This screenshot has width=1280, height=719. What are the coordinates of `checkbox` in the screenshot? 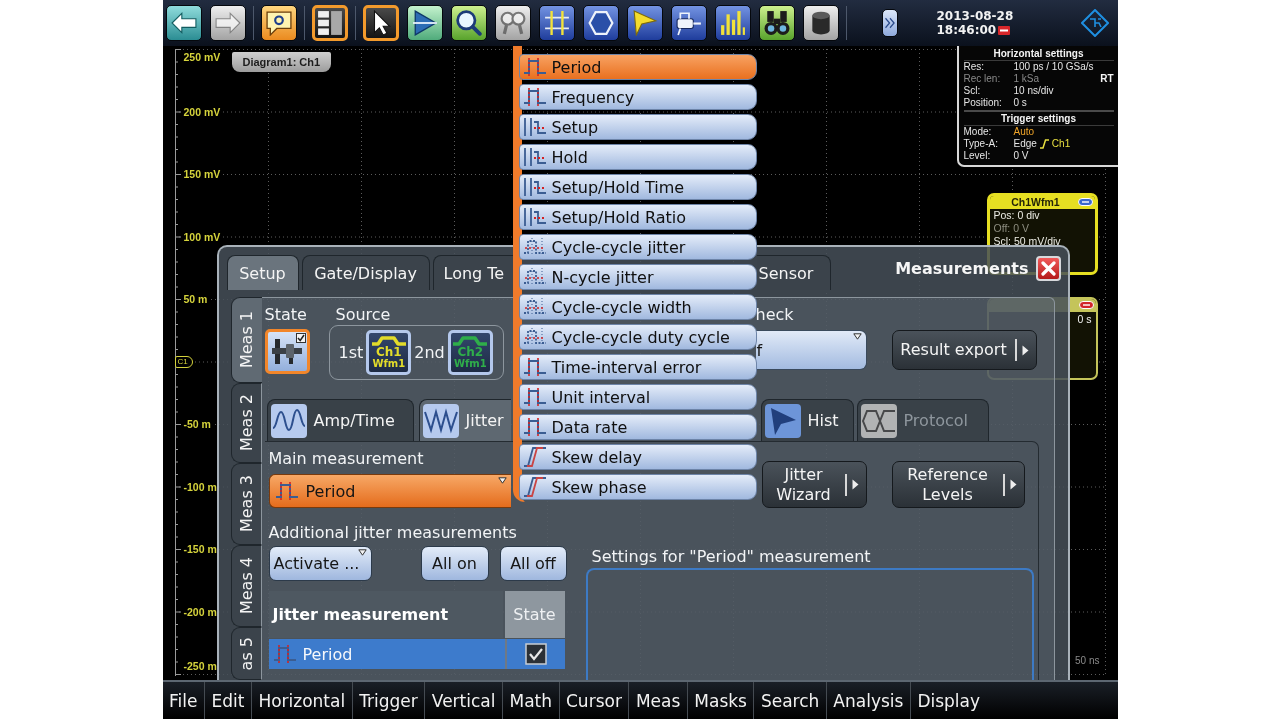 It's located at (535, 654).